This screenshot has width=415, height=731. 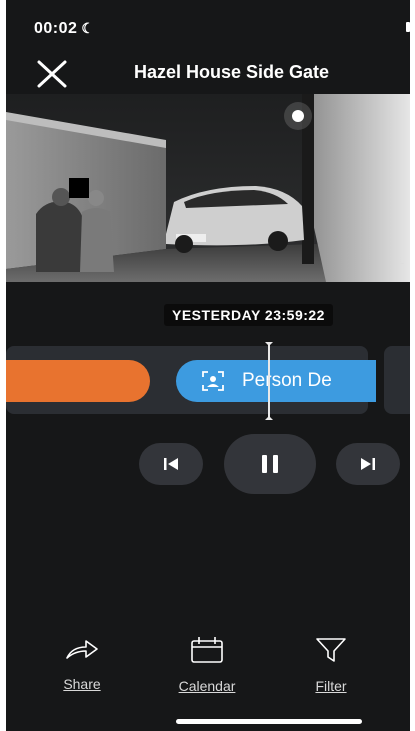 What do you see at coordinates (287, 380) in the screenshot?
I see `person-event-label: Person De` at bounding box center [287, 380].